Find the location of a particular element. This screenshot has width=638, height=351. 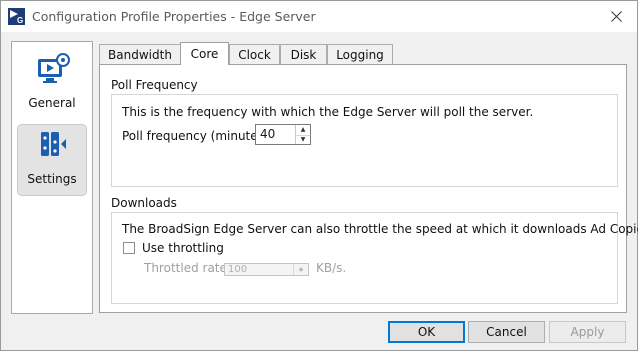

tab-logging: Logging is located at coordinates (360, 54).